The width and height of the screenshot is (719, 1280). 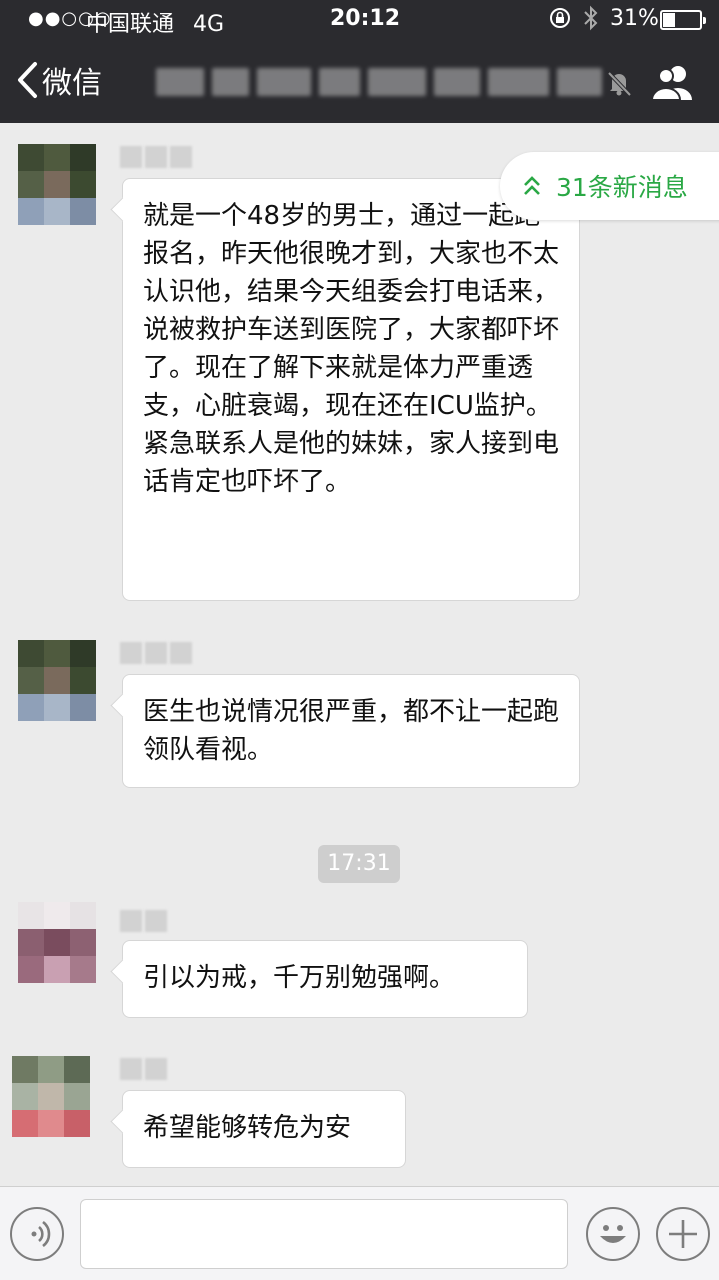 What do you see at coordinates (299, 978) in the screenshot?
I see `message-text: 引以为戒，千万别勉强啊。` at bounding box center [299, 978].